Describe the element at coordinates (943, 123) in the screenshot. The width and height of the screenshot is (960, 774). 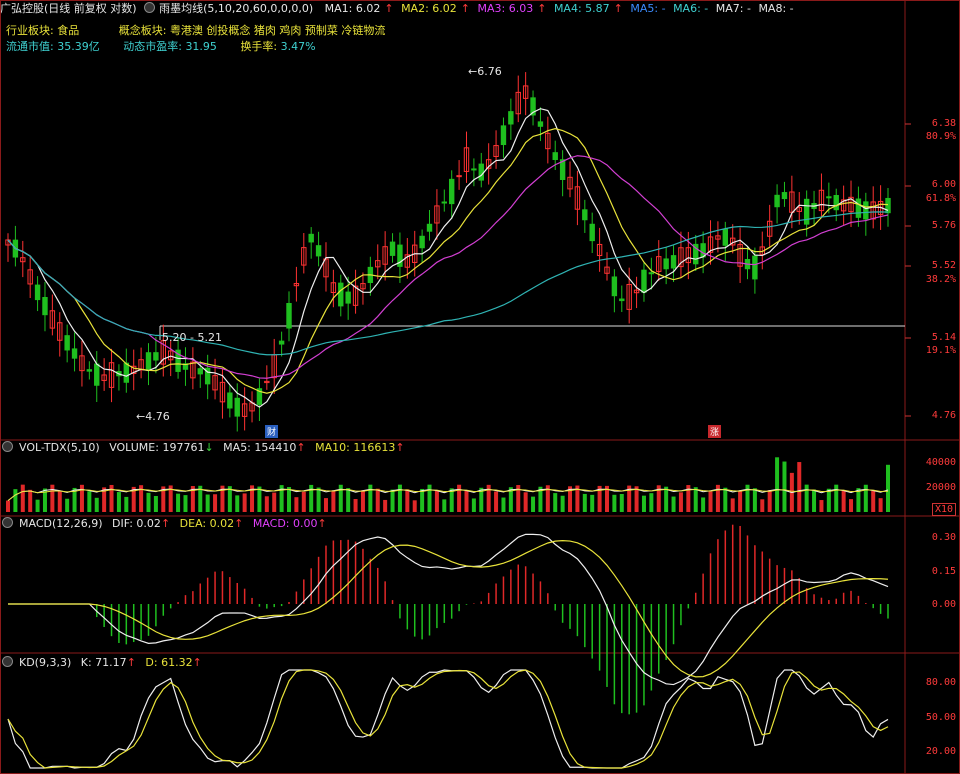
I see `price-axis-label: 6.38` at that location.